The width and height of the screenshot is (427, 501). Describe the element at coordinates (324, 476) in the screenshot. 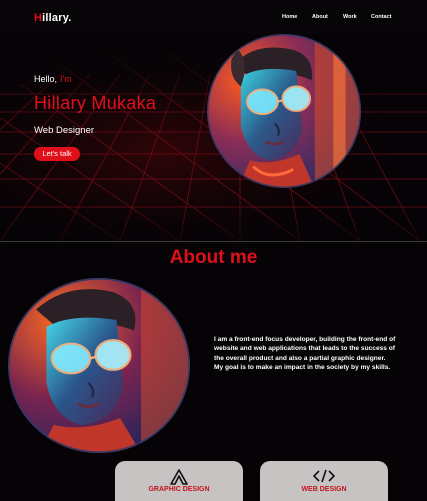

I see `code-brackets-icon` at that location.